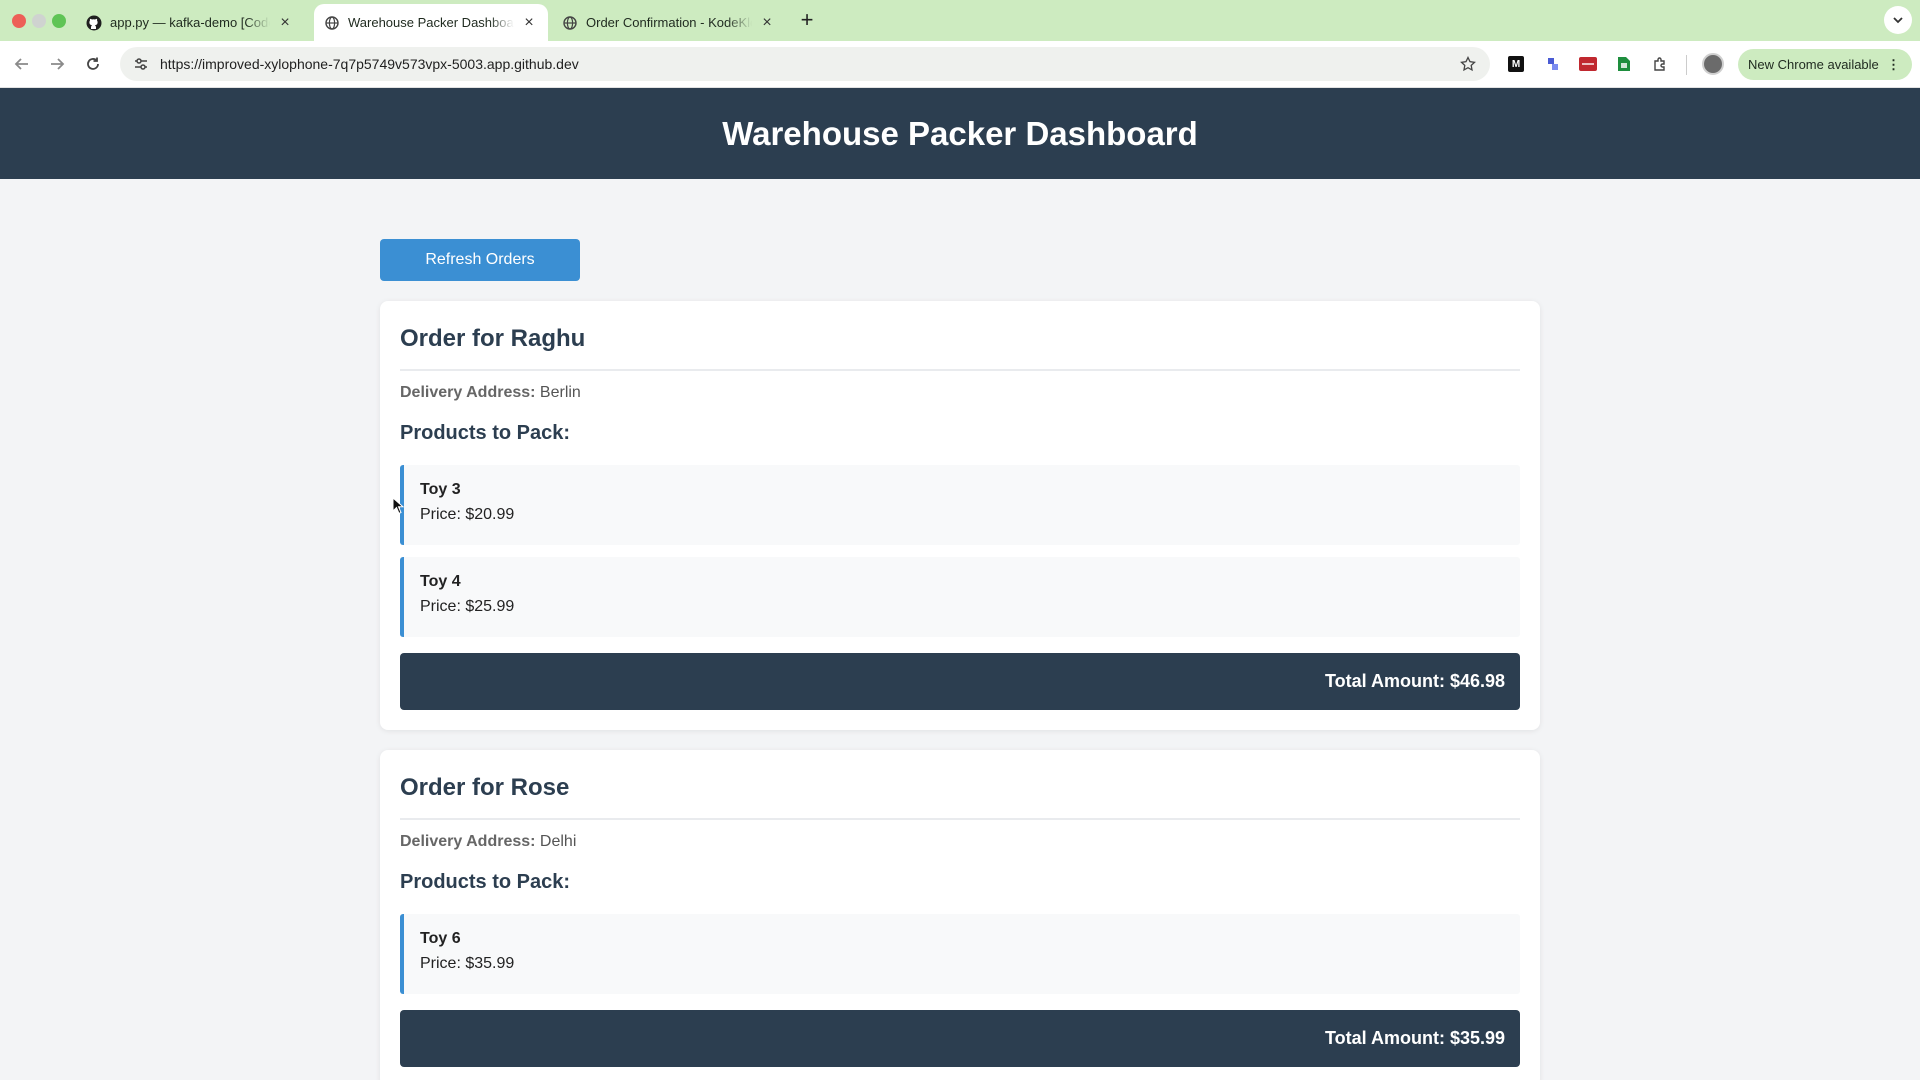 This screenshot has height=1080, width=1920. Describe the element at coordinates (480, 260) in the screenshot. I see `refresh-orders-button: Refresh Orders` at that location.